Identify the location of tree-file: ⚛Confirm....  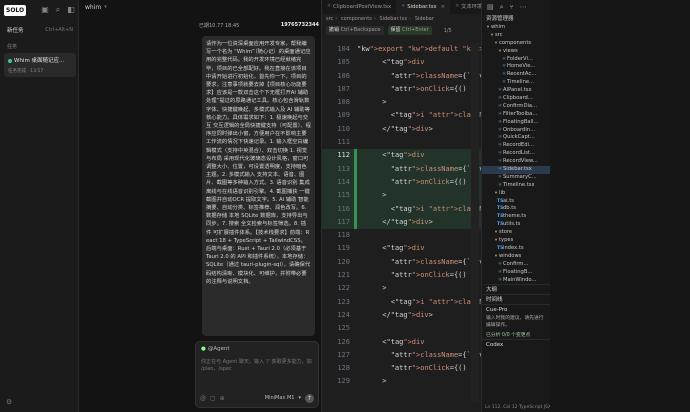
(516, 265).